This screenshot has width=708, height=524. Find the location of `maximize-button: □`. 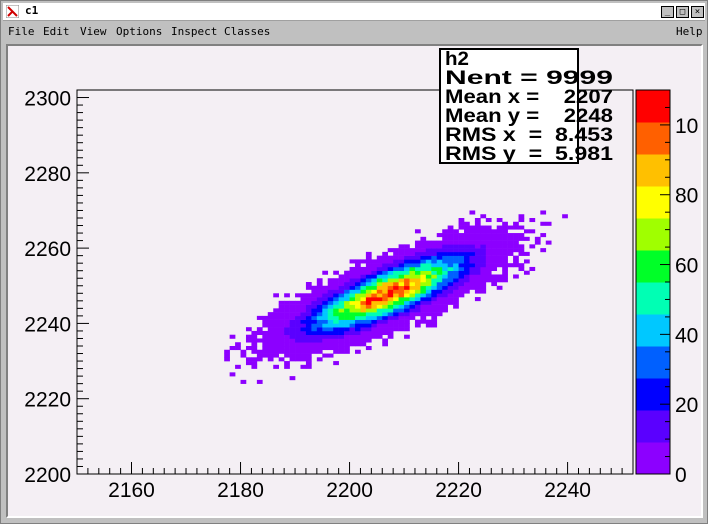

maximize-button: □ is located at coordinates (682, 12).